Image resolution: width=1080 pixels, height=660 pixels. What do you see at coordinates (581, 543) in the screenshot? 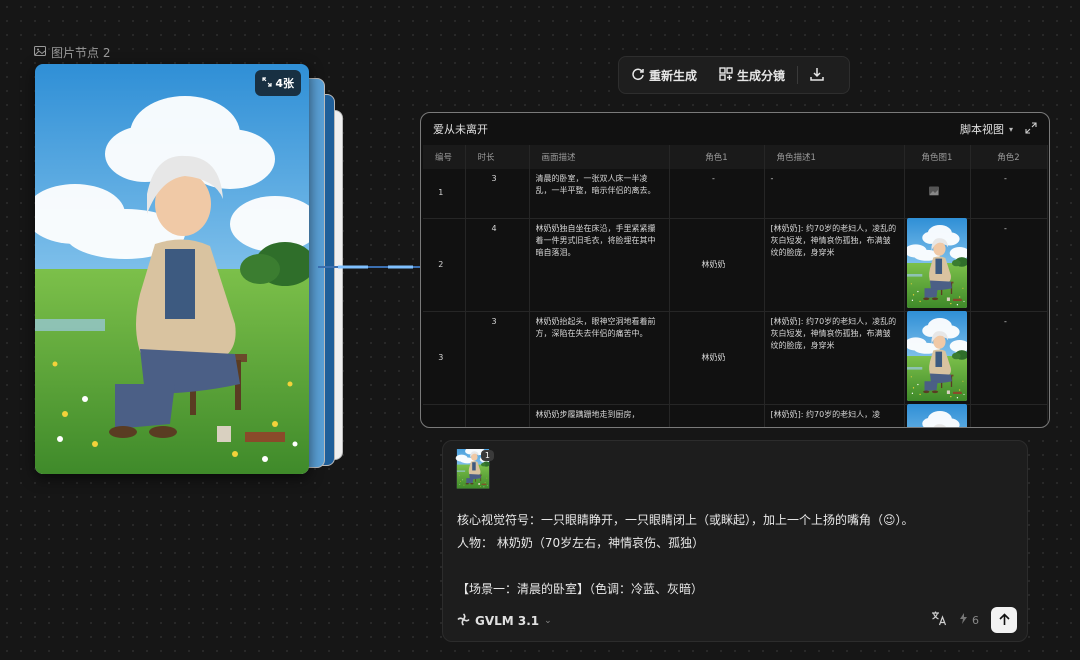
I see `prompt-line: 人物： 林奶奶（70岁左右，神情哀伤、孤独）` at bounding box center [581, 543].